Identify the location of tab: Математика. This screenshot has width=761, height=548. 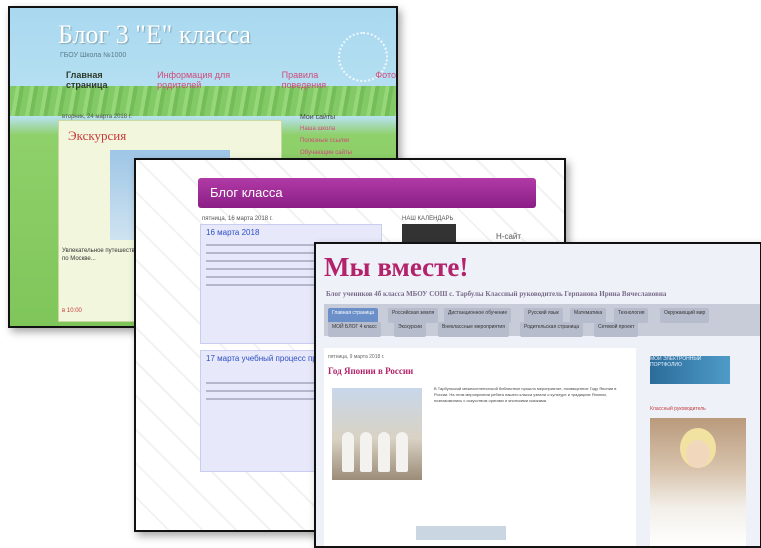
(588, 315).